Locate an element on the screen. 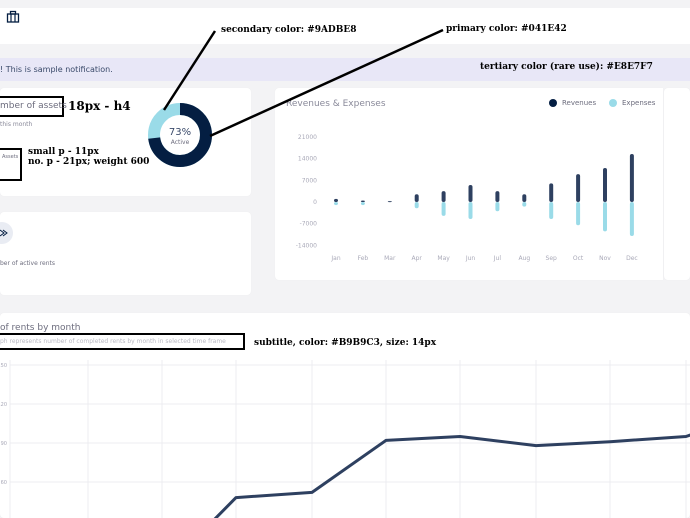  assets-period: this month is located at coordinates (16, 124).